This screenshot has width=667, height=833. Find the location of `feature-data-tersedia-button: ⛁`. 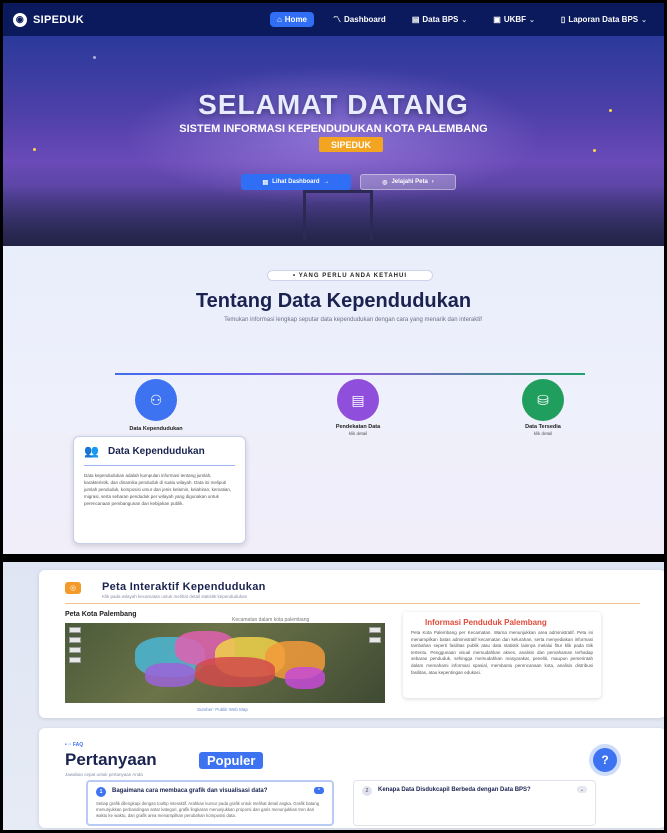

feature-data-tersedia-button: ⛁ is located at coordinates (543, 400).